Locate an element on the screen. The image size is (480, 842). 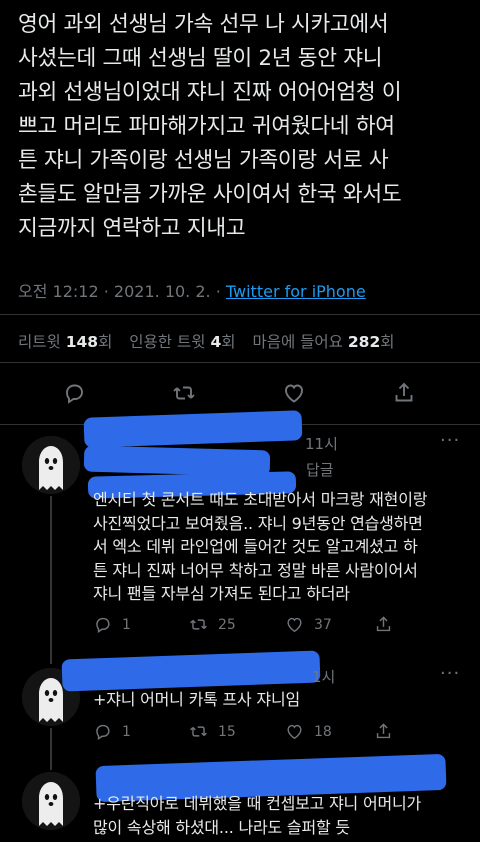
like-button: 37 is located at coordinates (308, 624).